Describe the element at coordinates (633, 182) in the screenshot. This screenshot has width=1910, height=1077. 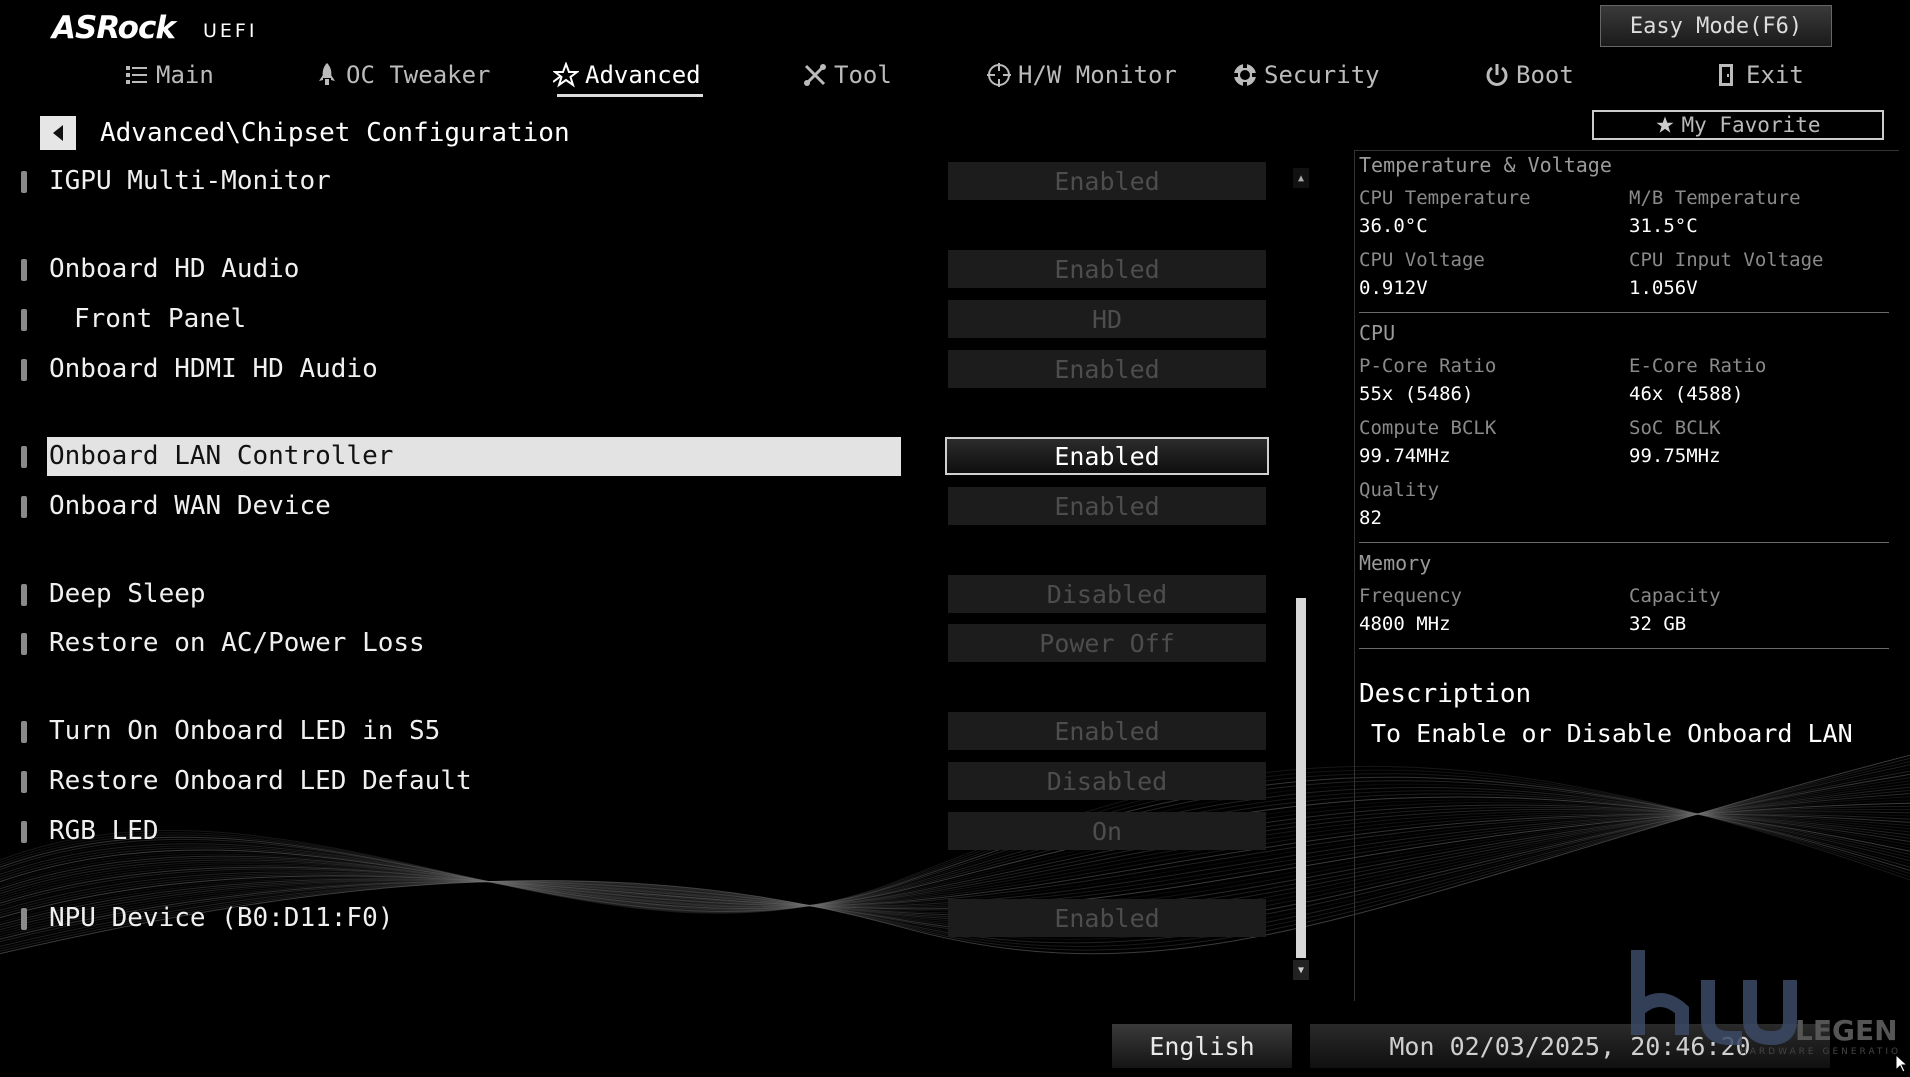
I see `setting-row: IGPU Multi-Monitor Enabled` at that location.